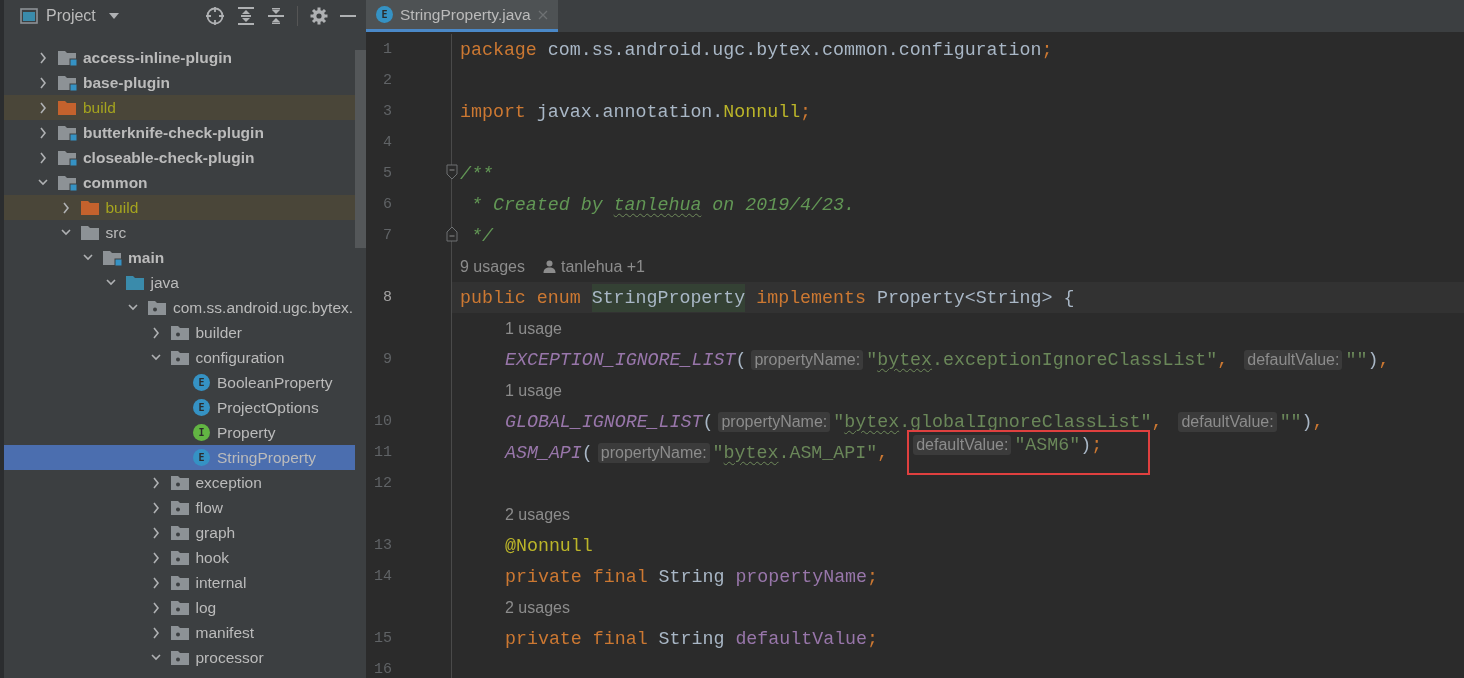 This screenshot has width=1464, height=678. I want to click on tree-item: processor, so click(179, 657).